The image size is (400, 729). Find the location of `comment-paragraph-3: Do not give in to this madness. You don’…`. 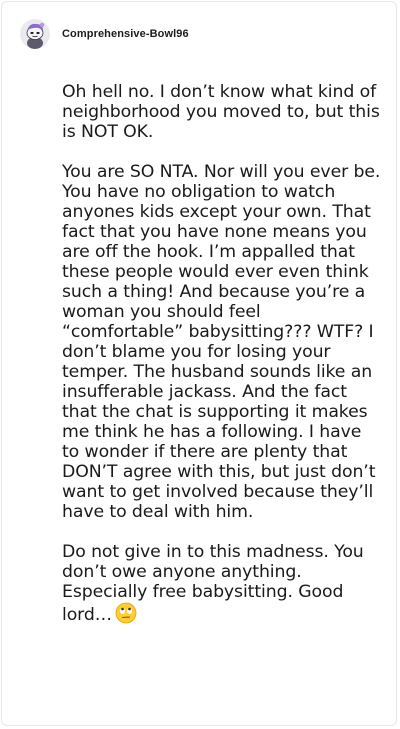

comment-paragraph-3: Do not give in to this madness. You don’… is located at coordinates (222, 583).